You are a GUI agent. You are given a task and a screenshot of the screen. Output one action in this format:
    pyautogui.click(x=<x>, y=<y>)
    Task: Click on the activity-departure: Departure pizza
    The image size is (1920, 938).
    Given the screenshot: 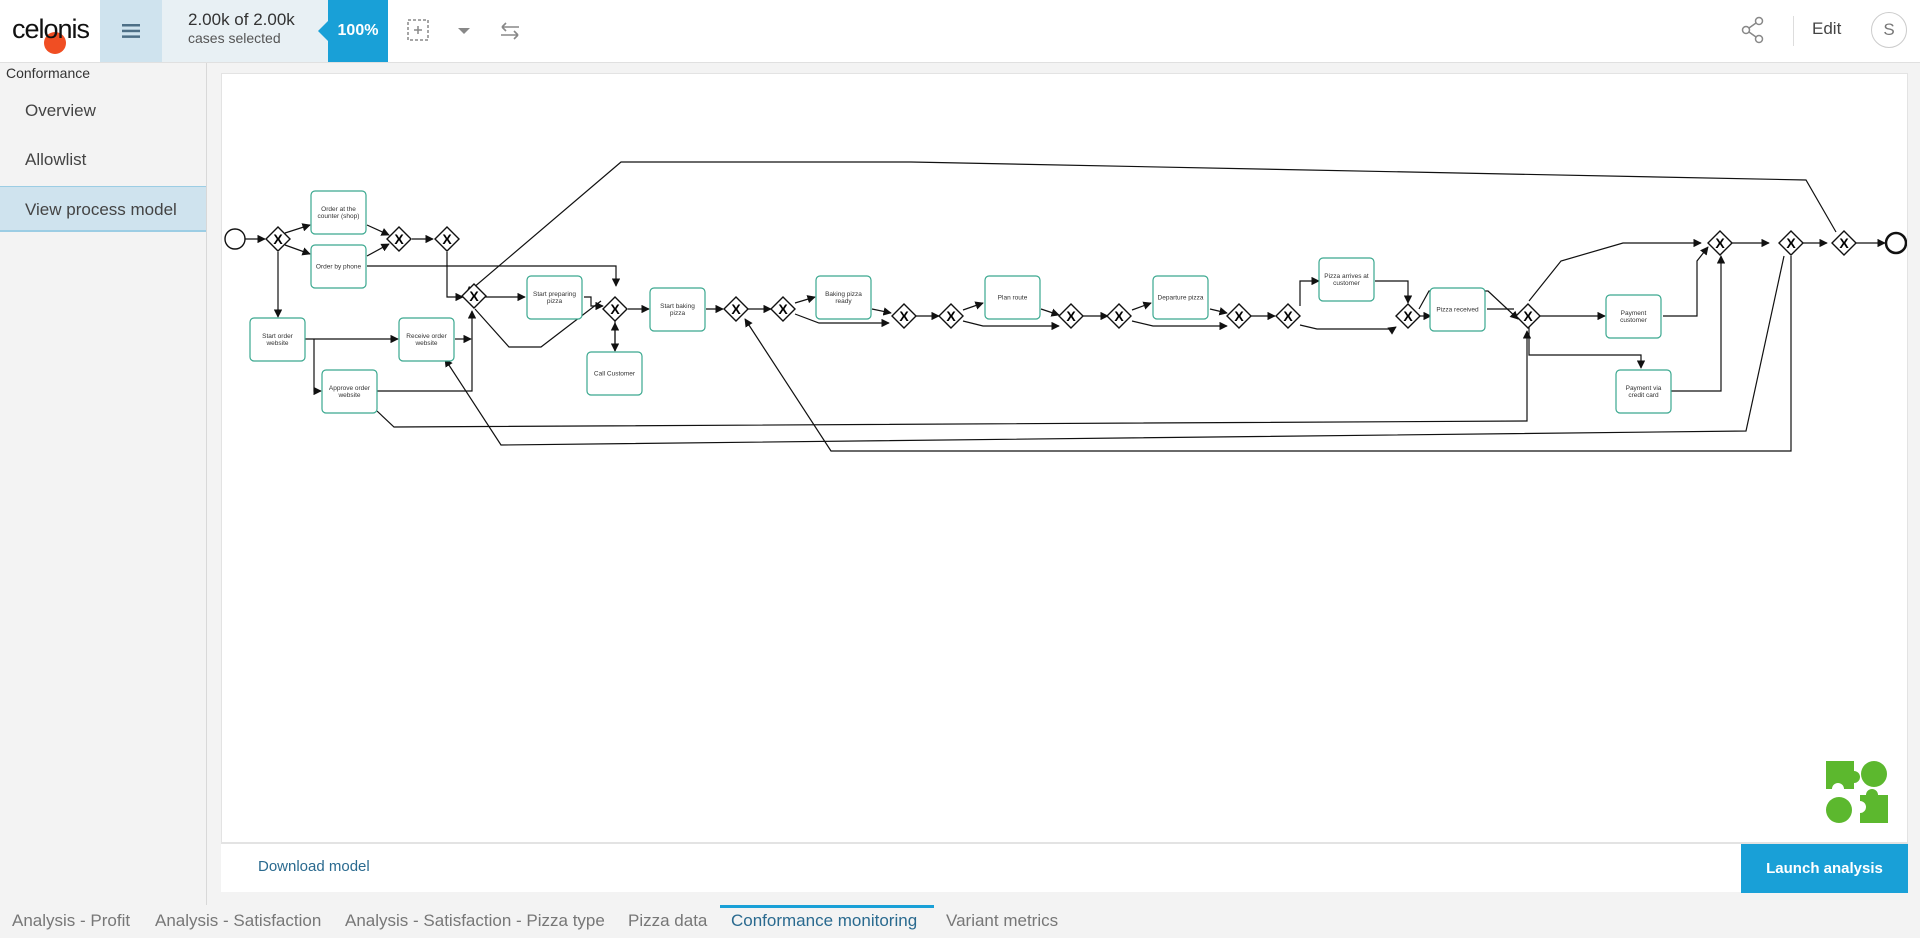 What is the action you would take?
    pyautogui.click(x=1180, y=297)
    